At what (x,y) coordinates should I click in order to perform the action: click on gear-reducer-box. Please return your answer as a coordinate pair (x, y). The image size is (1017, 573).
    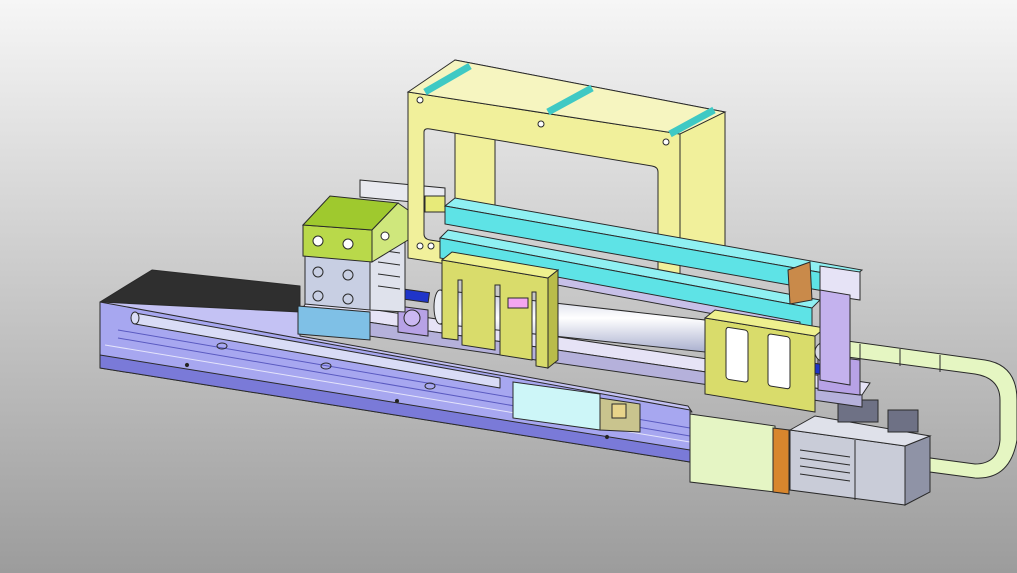
    Looking at the image, I should click on (739, 454).